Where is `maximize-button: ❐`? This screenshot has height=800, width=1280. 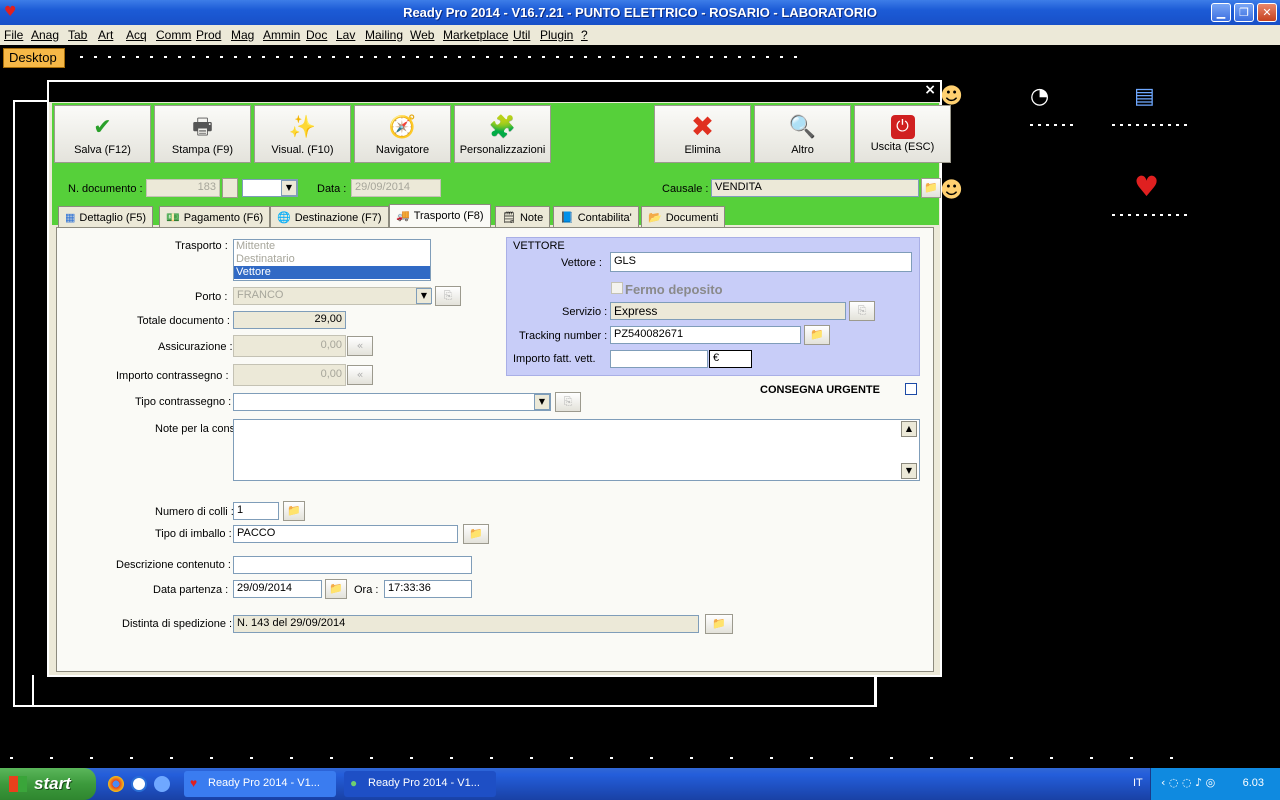
maximize-button: ❐ is located at coordinates (1244, 12).